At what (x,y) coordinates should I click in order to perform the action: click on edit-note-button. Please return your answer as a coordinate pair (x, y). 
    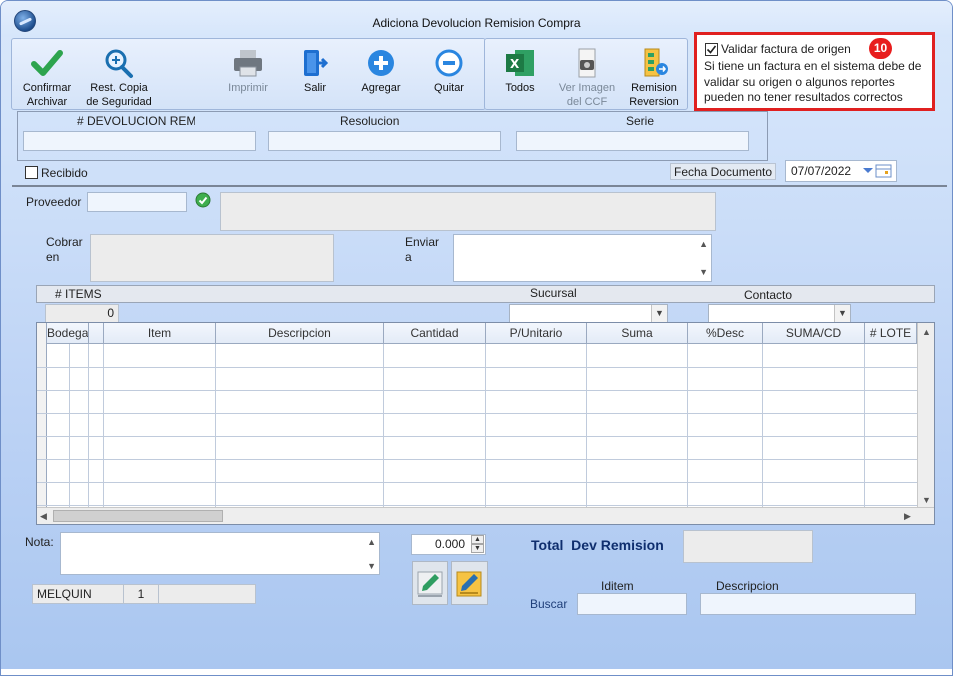
    Looking at the image, I should click on (430, 583).